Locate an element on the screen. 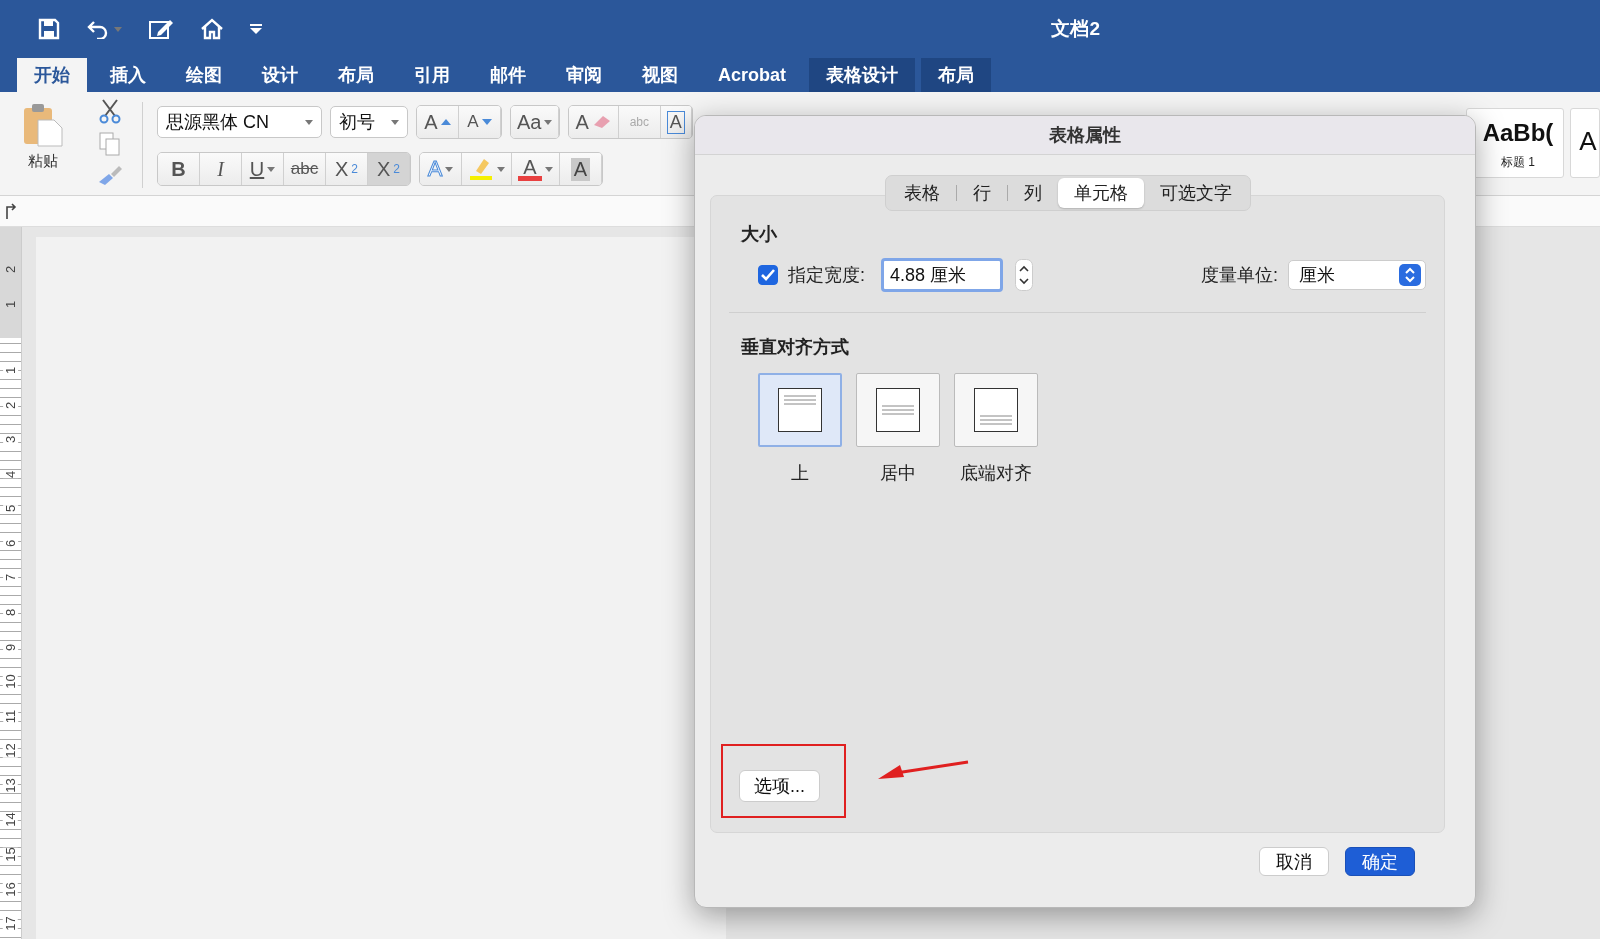 The image size is (1600, 939). ruler-number: 11 is located at coordinates (10, 716).